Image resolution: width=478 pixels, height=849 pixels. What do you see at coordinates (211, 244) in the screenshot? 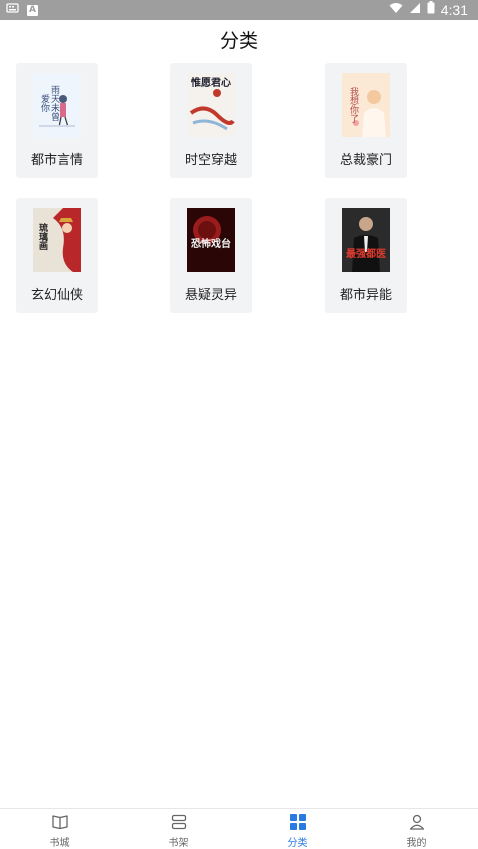
I see `cover-title: 恐怖戏台` at bounding box center [211, 244].